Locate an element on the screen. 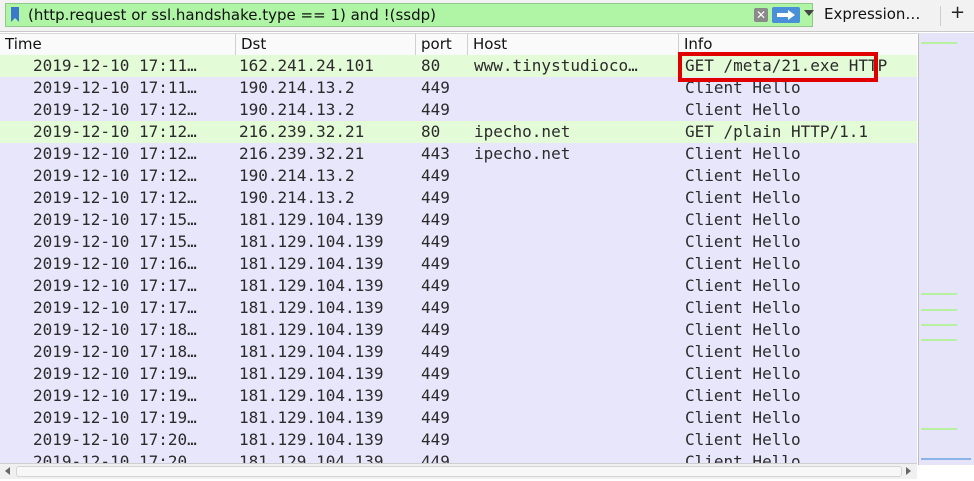 The width and height of the screenshot is (974, 481). add-filter-button: + is located at coordinates (957, 12).